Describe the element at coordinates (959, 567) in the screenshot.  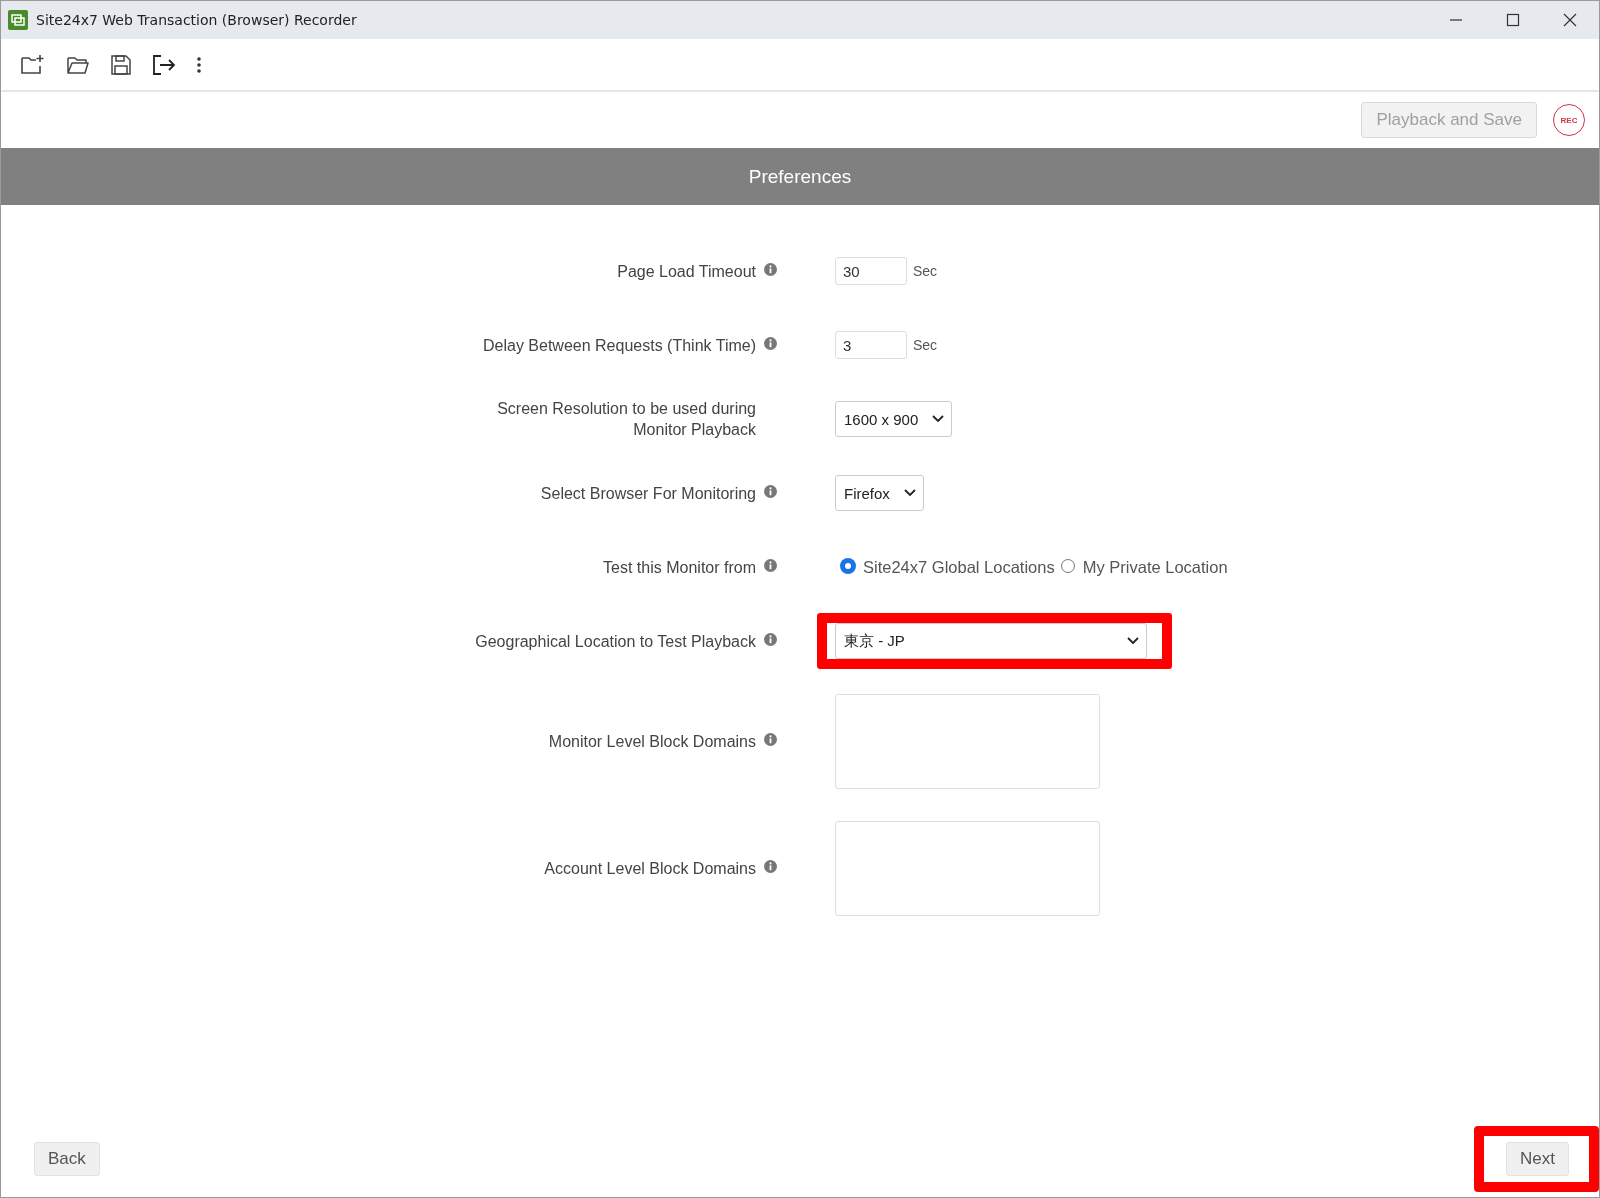
I see `radio-label: Site24x7 Global Locations` at that location.